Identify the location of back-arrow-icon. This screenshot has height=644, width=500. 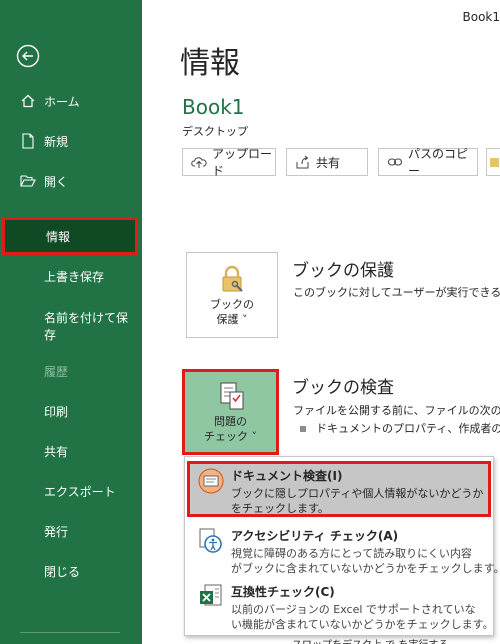
(28, 56).